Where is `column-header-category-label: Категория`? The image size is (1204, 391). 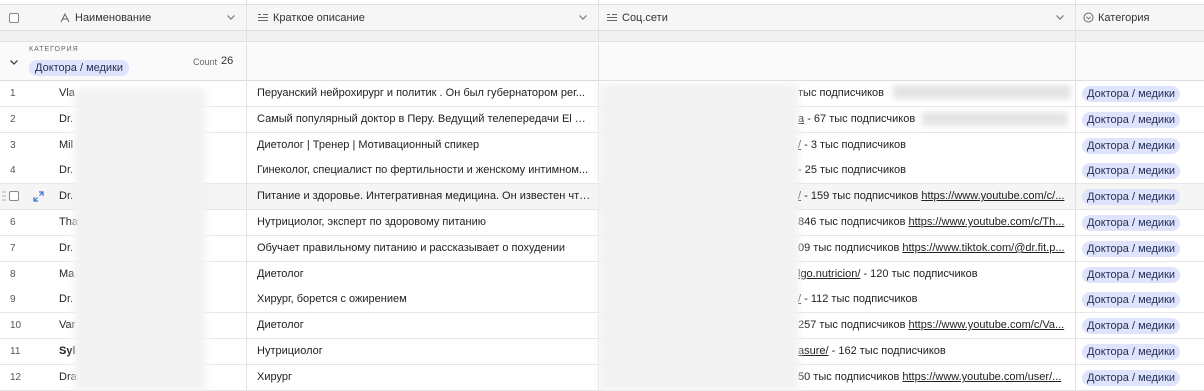
column-header-category-label: Категория is located at coordinates (1124, 17).